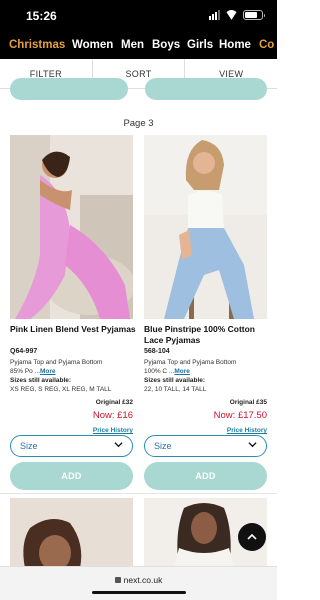 This screenshot has height=600, width=320. What do you see at coordinates (75, 329) in the screenshot?
I see `product-title: Pink Linen Blend Vest Pyjamas` at bounding box center [75, 329].